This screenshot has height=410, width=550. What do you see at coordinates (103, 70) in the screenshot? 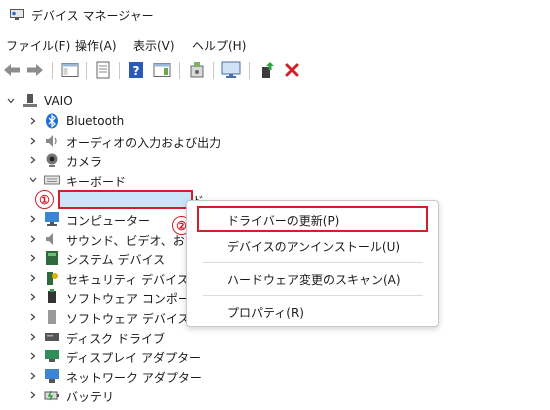
I see `details-icon` at bounding box center [103, 70].